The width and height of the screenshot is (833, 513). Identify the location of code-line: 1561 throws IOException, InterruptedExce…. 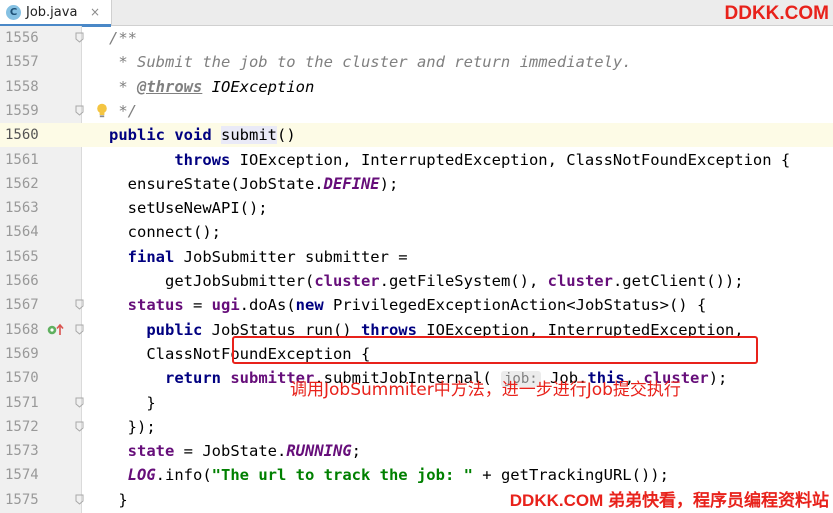
(416, 160).